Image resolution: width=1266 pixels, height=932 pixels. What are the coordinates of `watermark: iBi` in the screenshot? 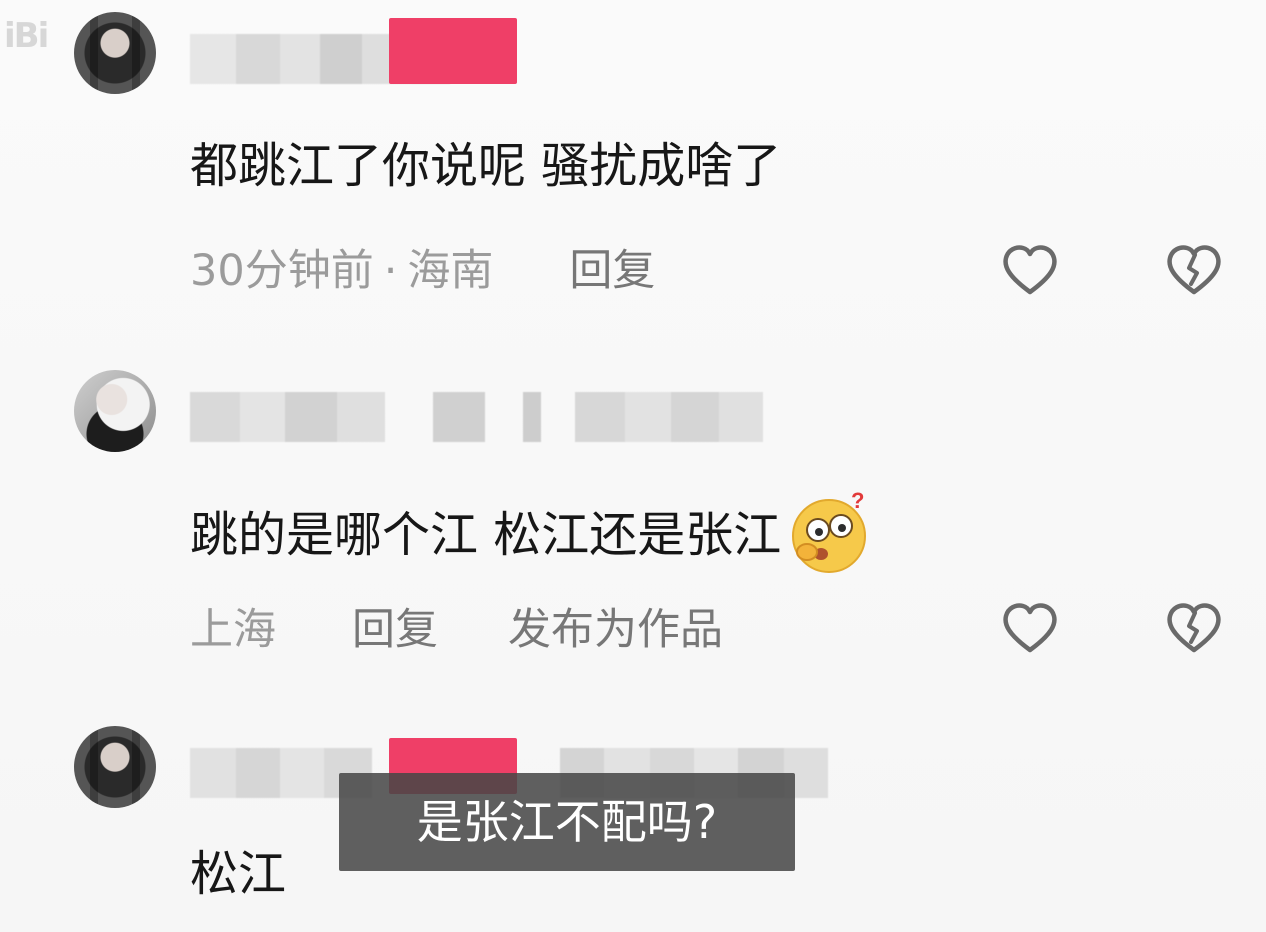 It's located at (26, 36).